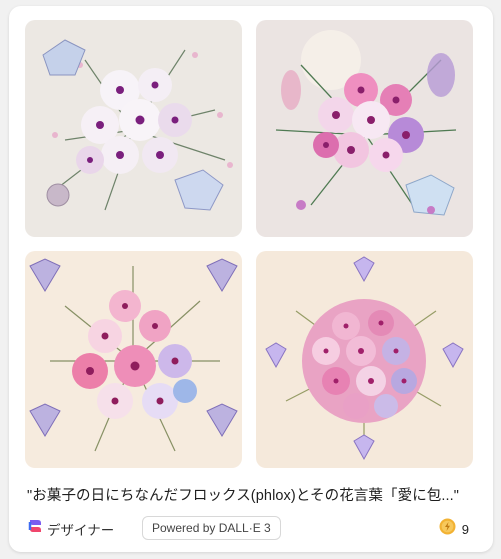 The image size is (501, 559). I want to click on designer-brand: デザイナー, so click(70, 528).